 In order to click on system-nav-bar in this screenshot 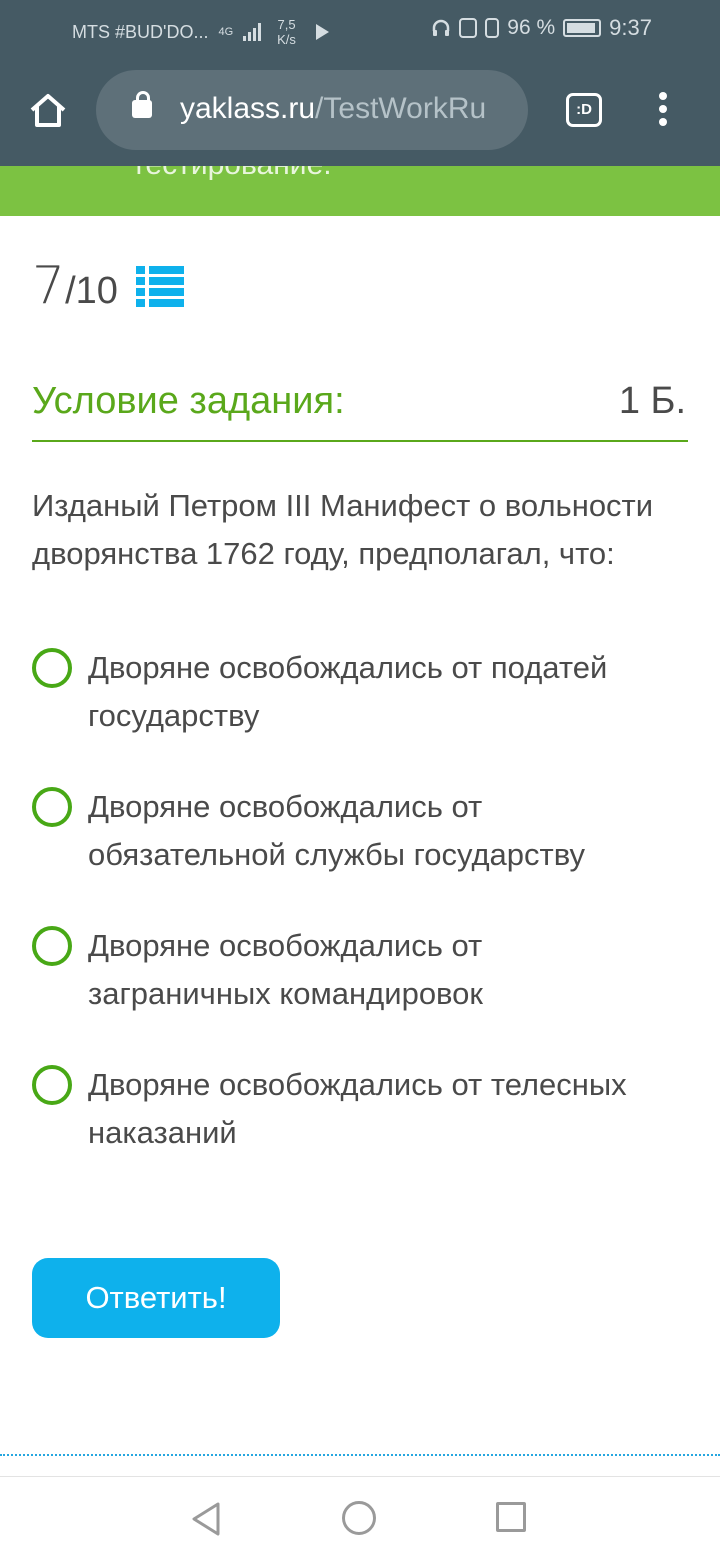, I will do `click(360, 1518)`.